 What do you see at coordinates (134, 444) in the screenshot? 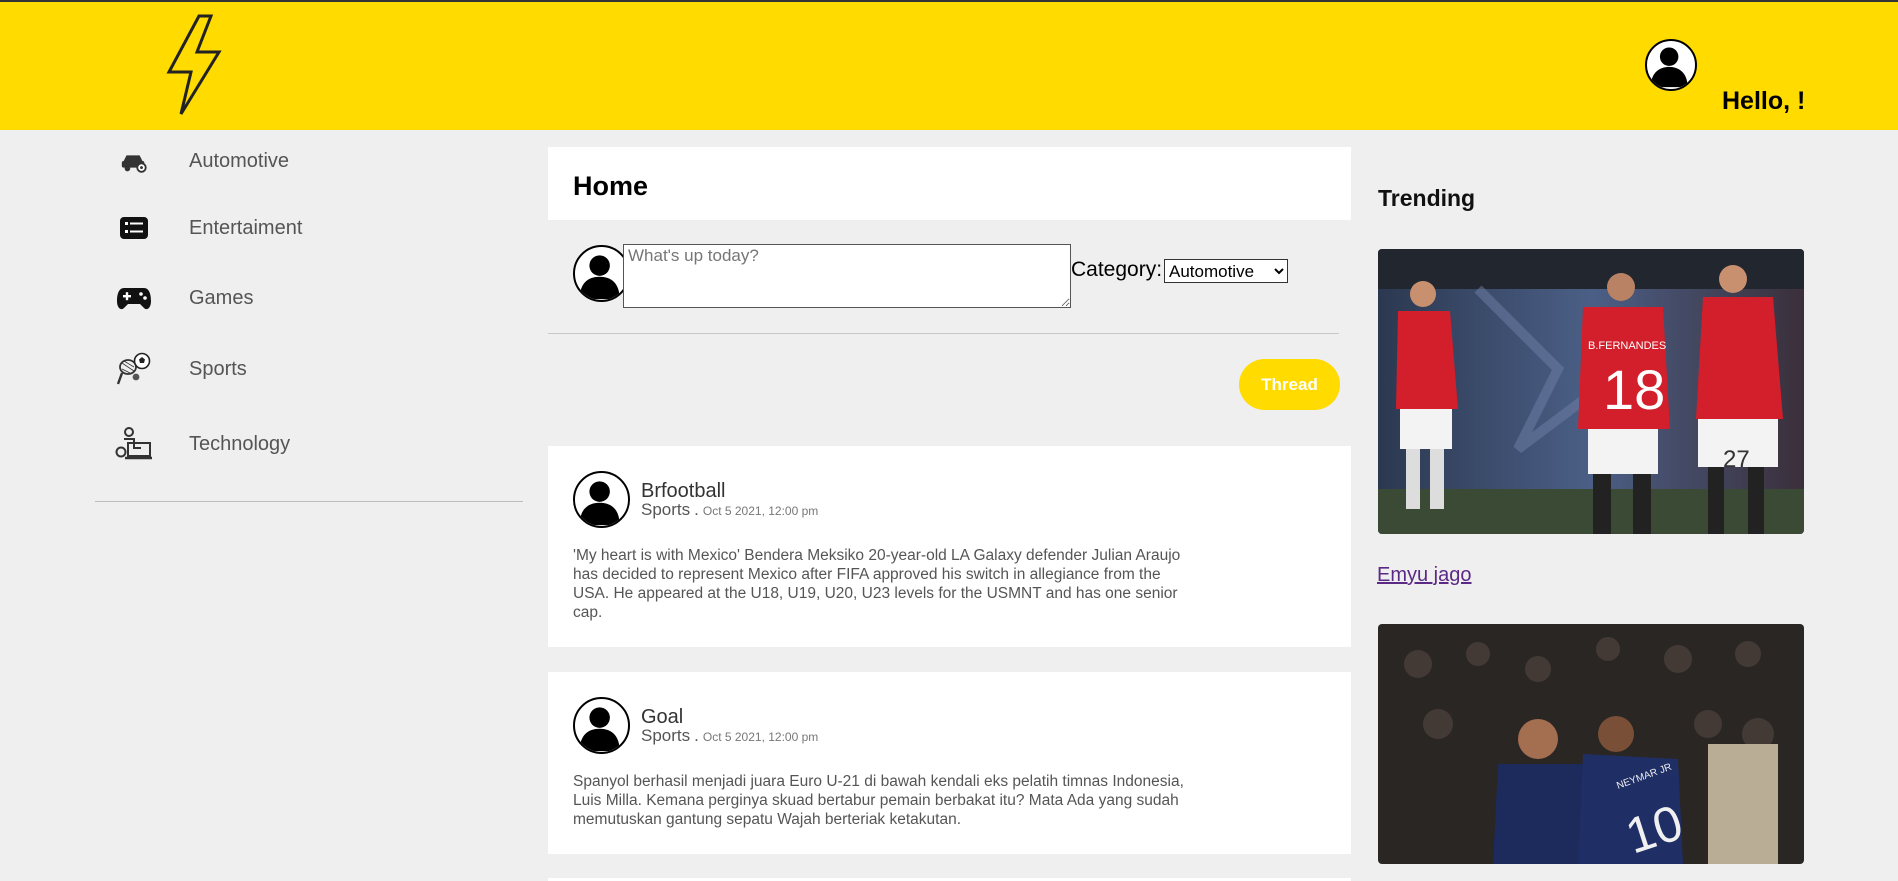
I see `computer-user-icon` at bounding box center [134, 444].